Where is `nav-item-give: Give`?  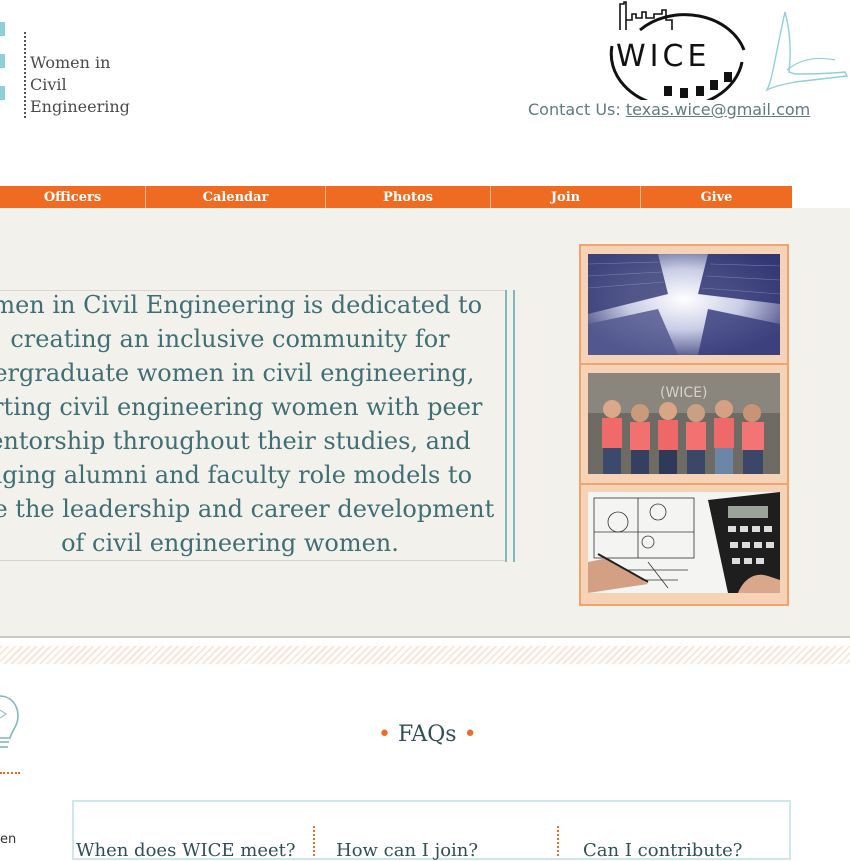
nav-item-give: Give is located at coordinates (716, 197).